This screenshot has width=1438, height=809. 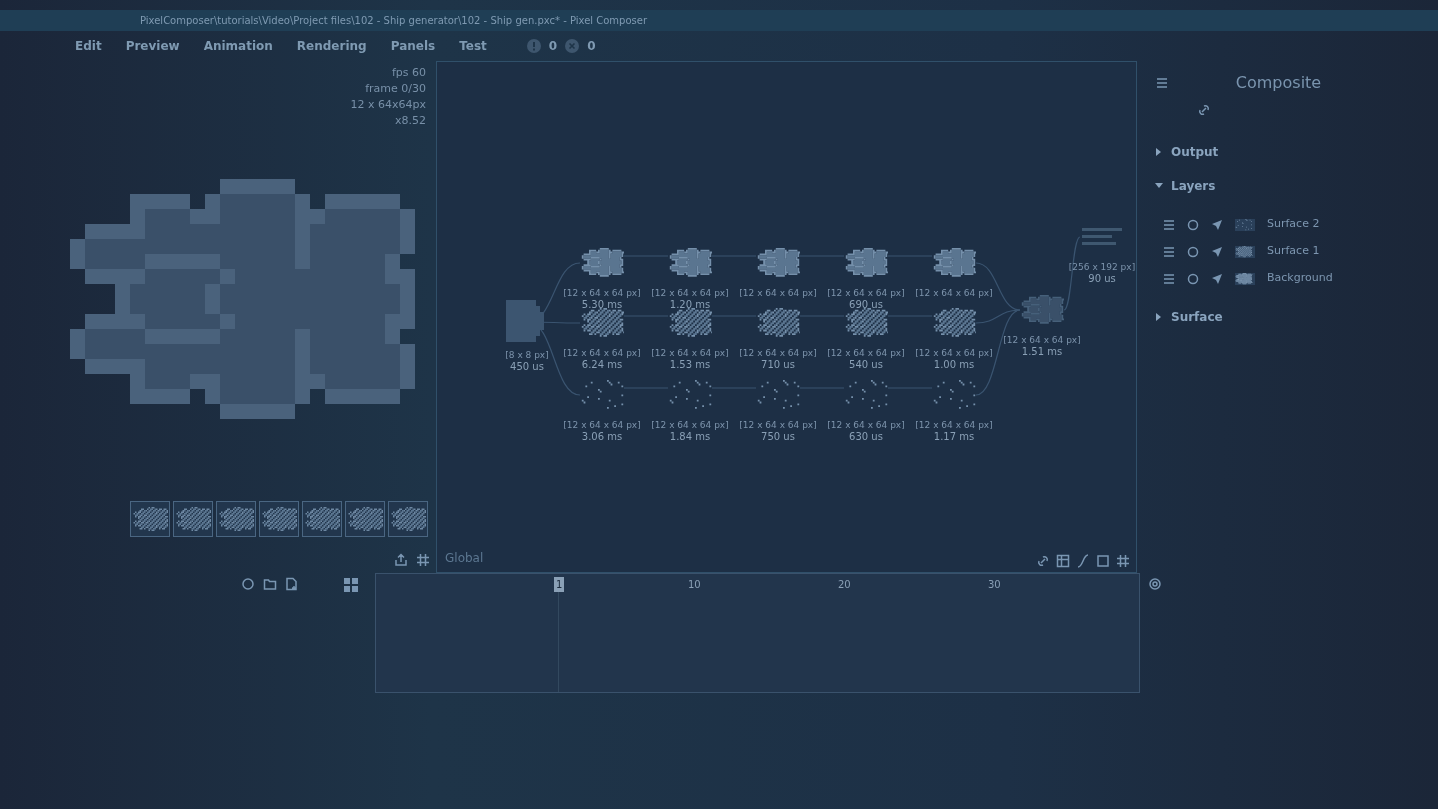 What do you see at coordinates (690, 365) in the screenshot?
I see `time-label: 1.53 ms` at bounding box center [690, 365].